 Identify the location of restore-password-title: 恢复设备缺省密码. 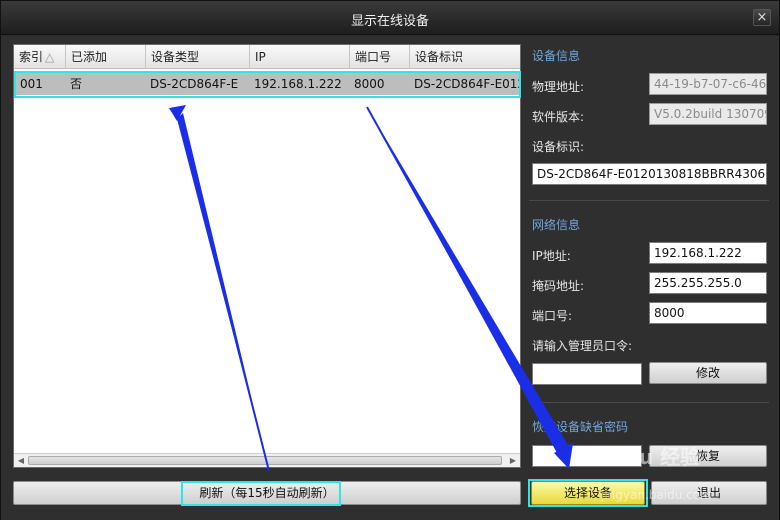
(580, 427).